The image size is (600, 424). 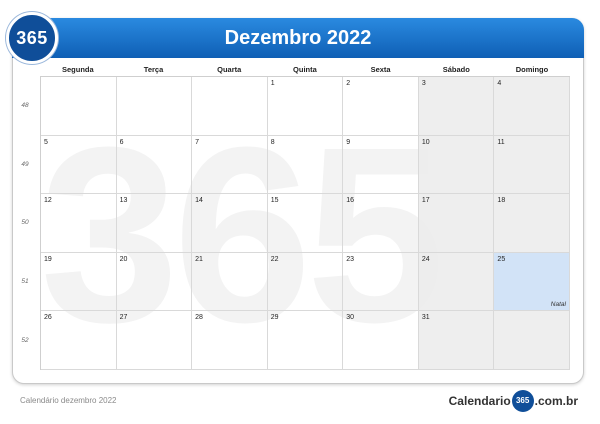 What do you see at coordinates (380, 69) in the screenshot?
I see `weekday-label: Sexta` at bounding box center [380, 69].